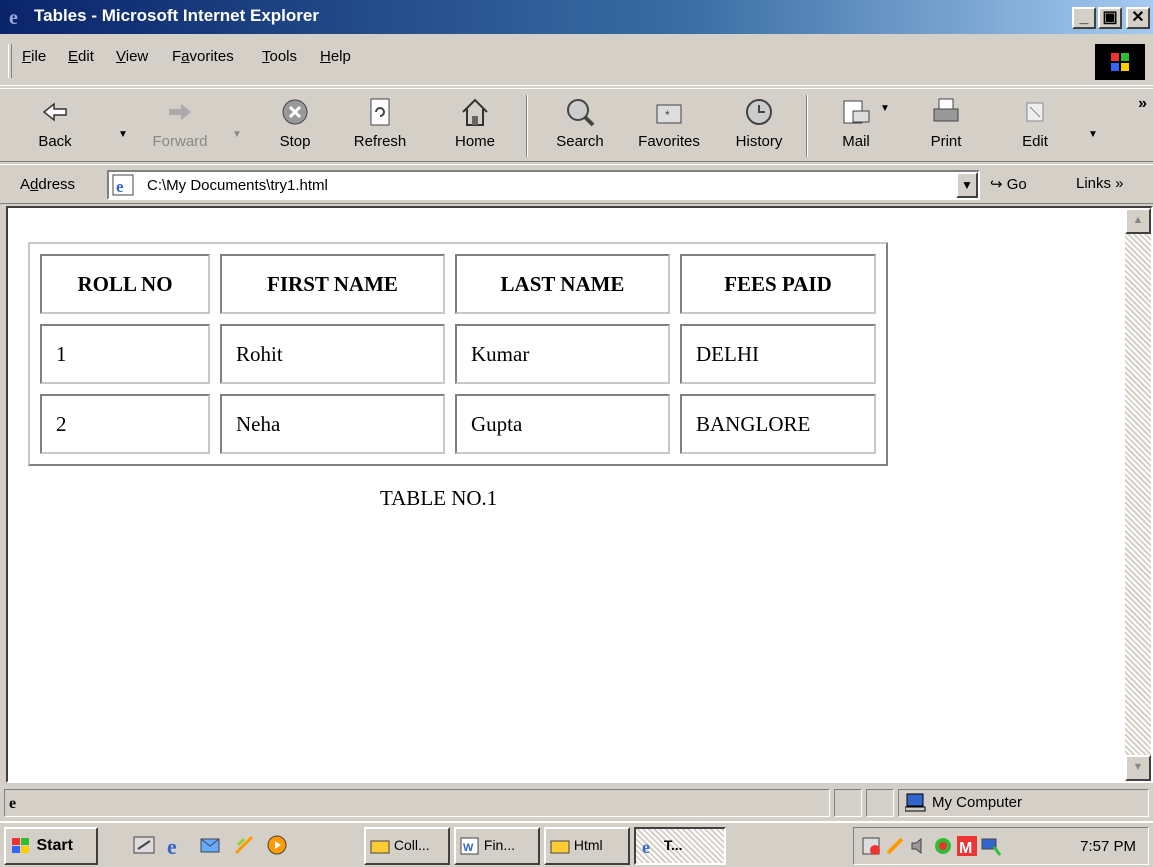  I want to click on edit-button: Edit, so click(1035, 126).